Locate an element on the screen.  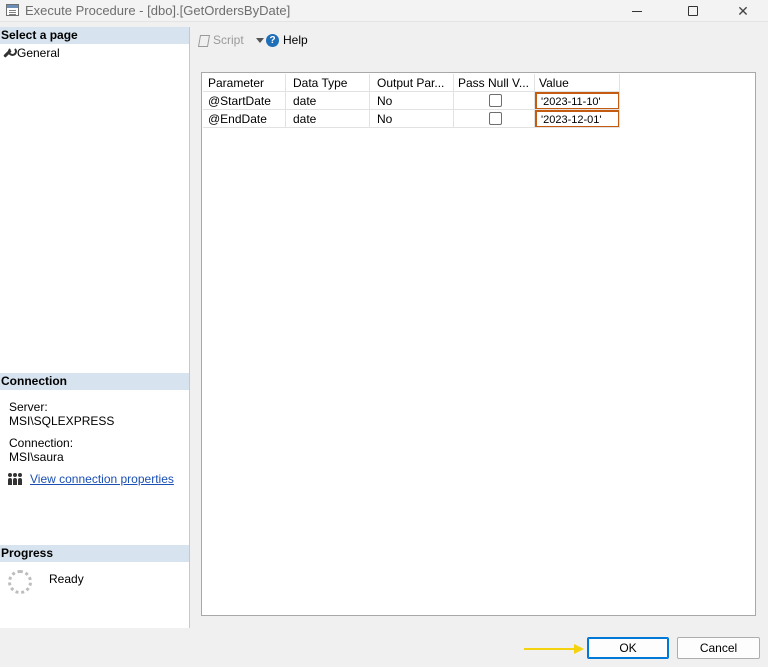
toolbar: Script ? Help is located at coordinates (479, 40).